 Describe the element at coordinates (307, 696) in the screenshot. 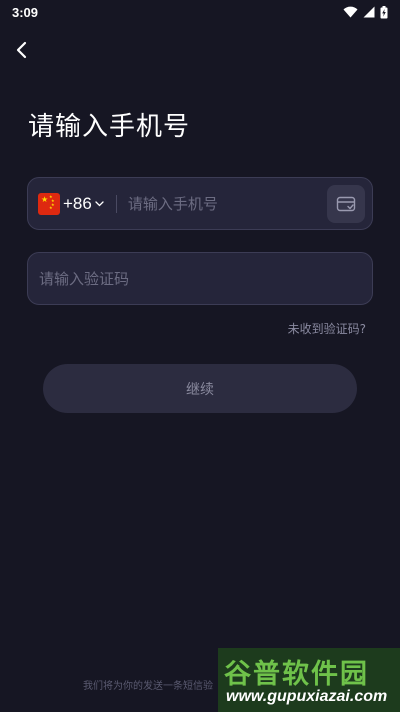

I see `watermark-url: www.gupuxiazai.com` at that location.